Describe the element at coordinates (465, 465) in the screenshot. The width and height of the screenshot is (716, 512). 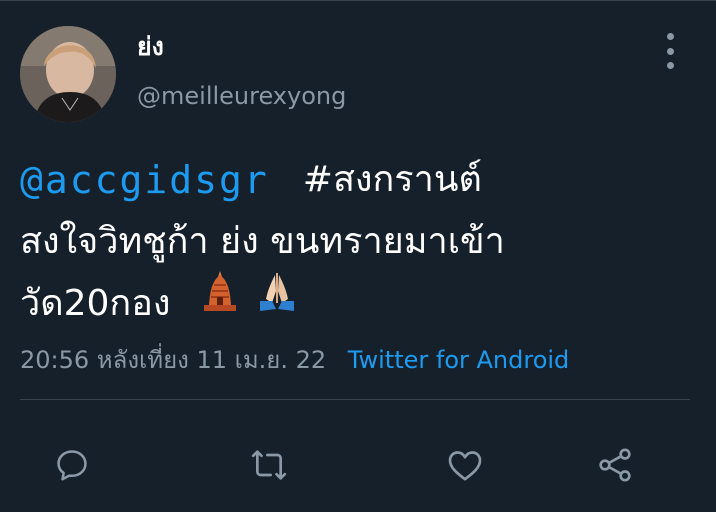
I see `like-icon` at that location.